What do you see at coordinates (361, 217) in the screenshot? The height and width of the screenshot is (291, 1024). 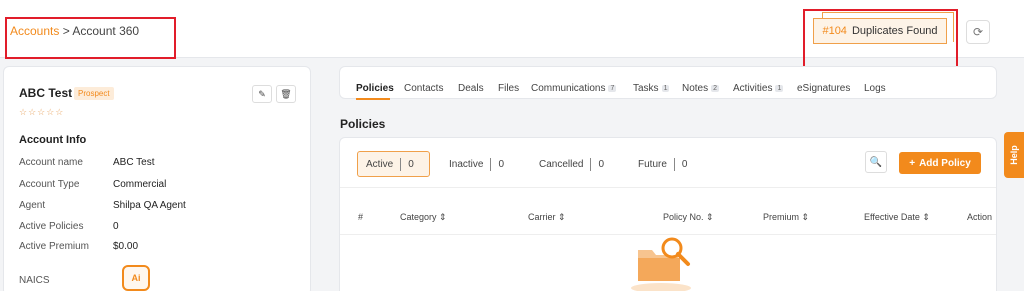 I see `column-header-number: #` at bounding box center [361, 217].